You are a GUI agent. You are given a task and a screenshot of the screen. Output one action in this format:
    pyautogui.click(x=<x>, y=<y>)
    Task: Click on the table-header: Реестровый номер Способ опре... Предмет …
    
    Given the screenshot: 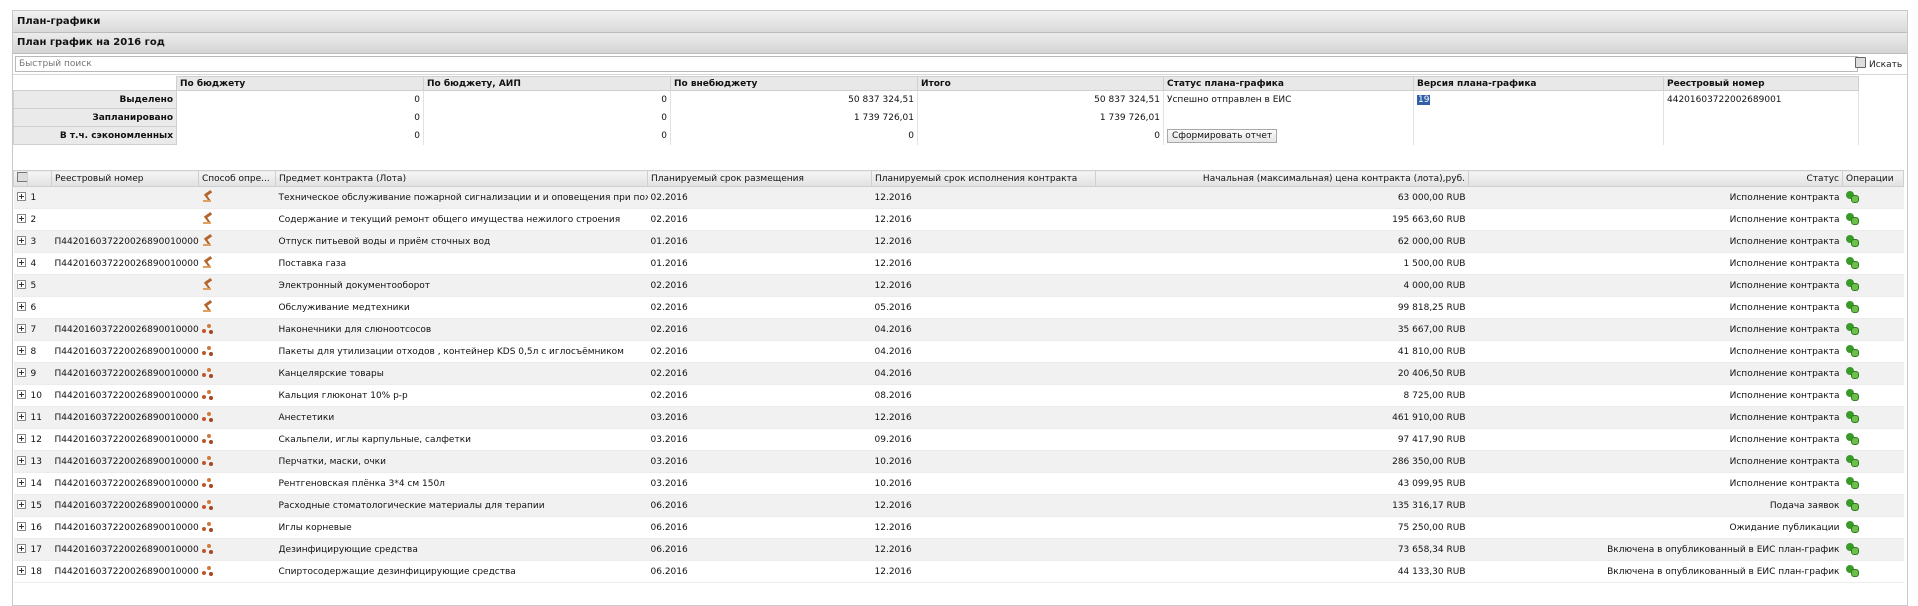 What is the action you would take?
    pyautogui.click(x=958, y=178)
    